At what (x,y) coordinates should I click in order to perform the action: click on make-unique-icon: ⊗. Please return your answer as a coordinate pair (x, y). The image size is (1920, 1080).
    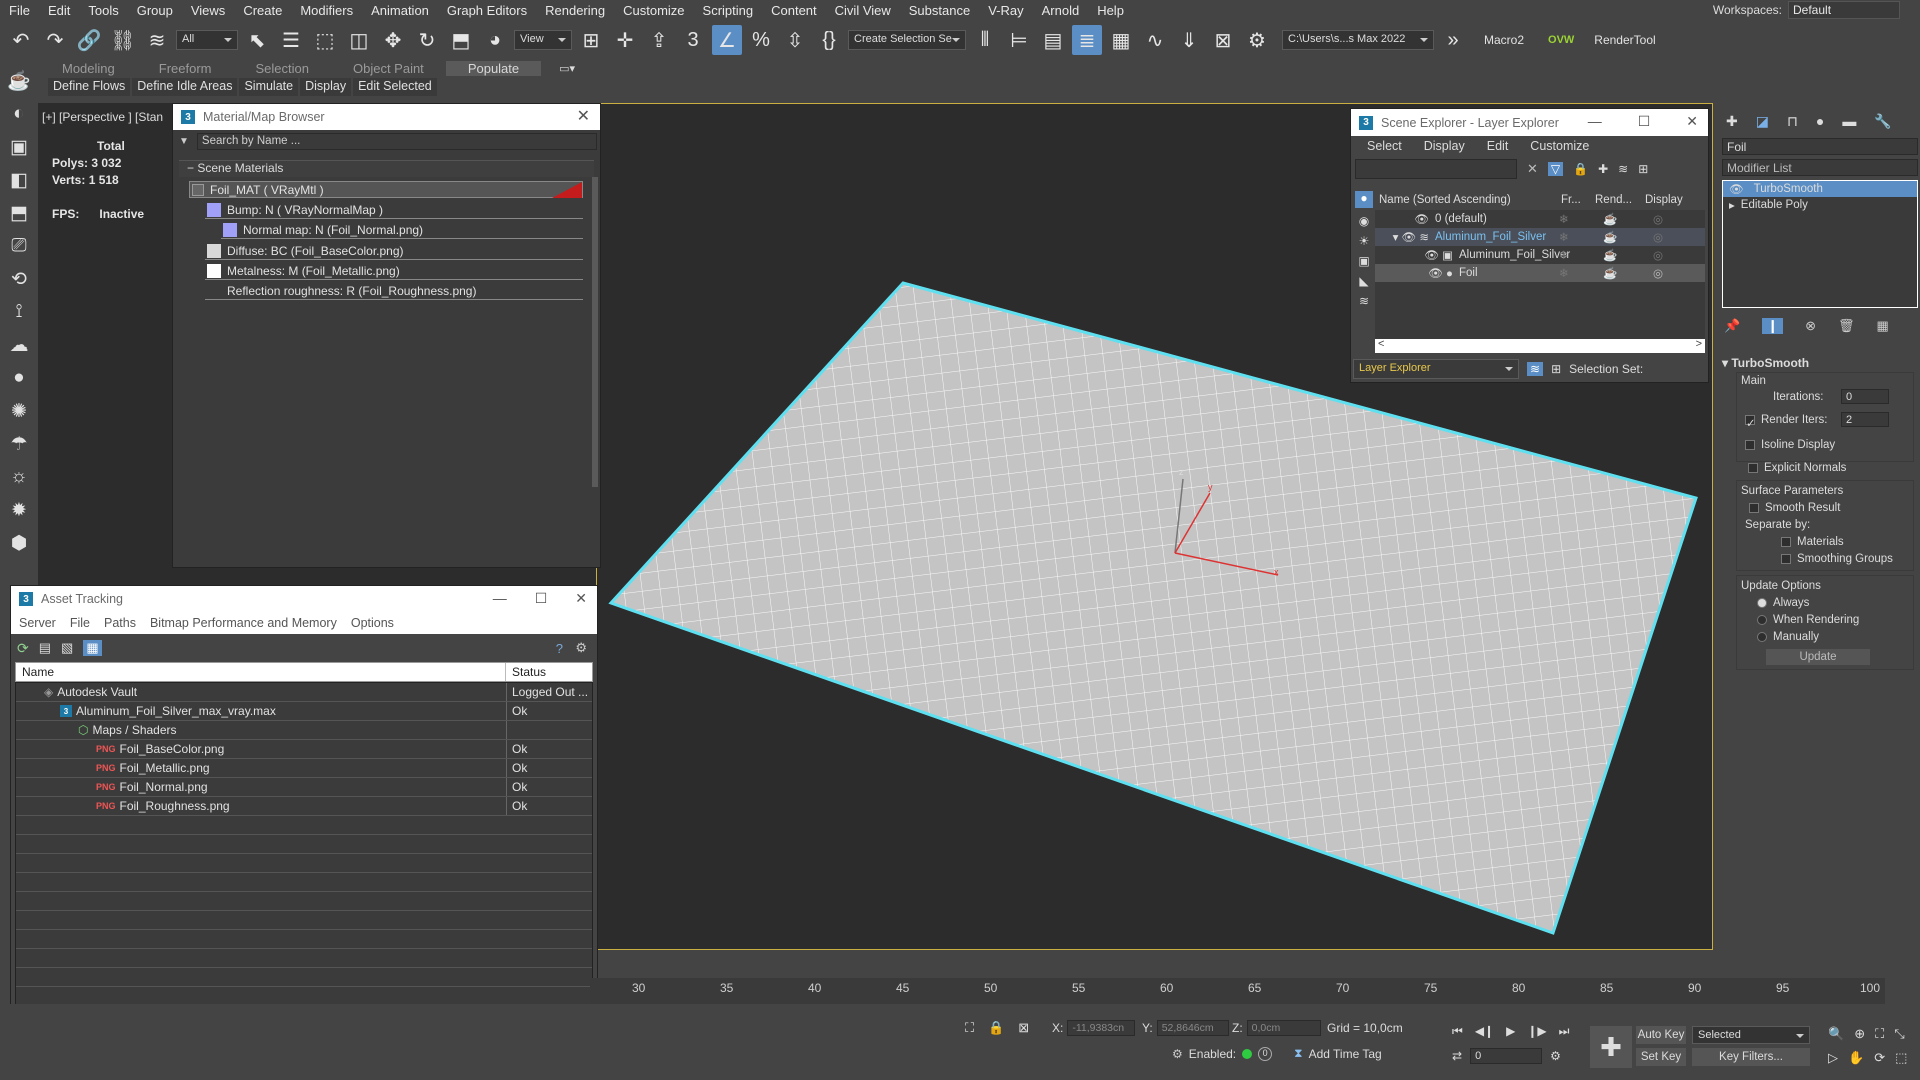
    Looking at the image, I should click on (1810, 326).